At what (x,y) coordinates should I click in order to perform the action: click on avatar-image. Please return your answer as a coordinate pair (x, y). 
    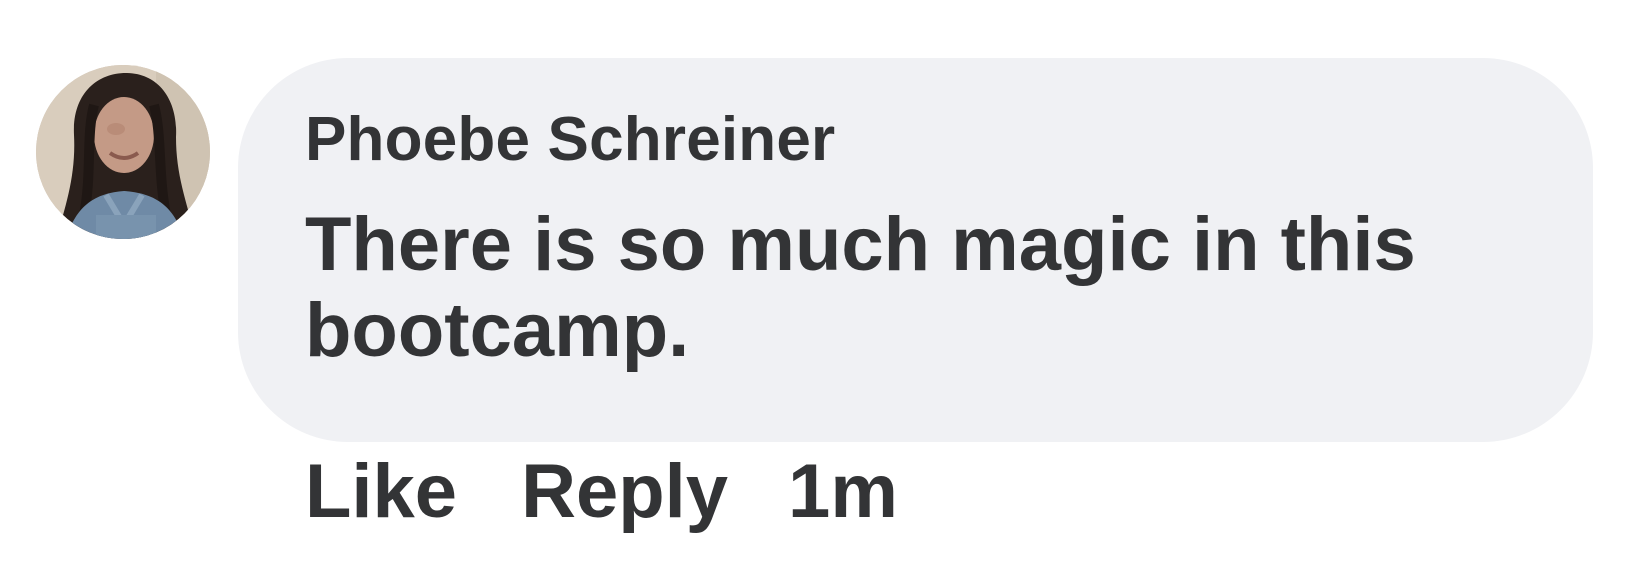
    Looking at the image, I should click on (123, 152).